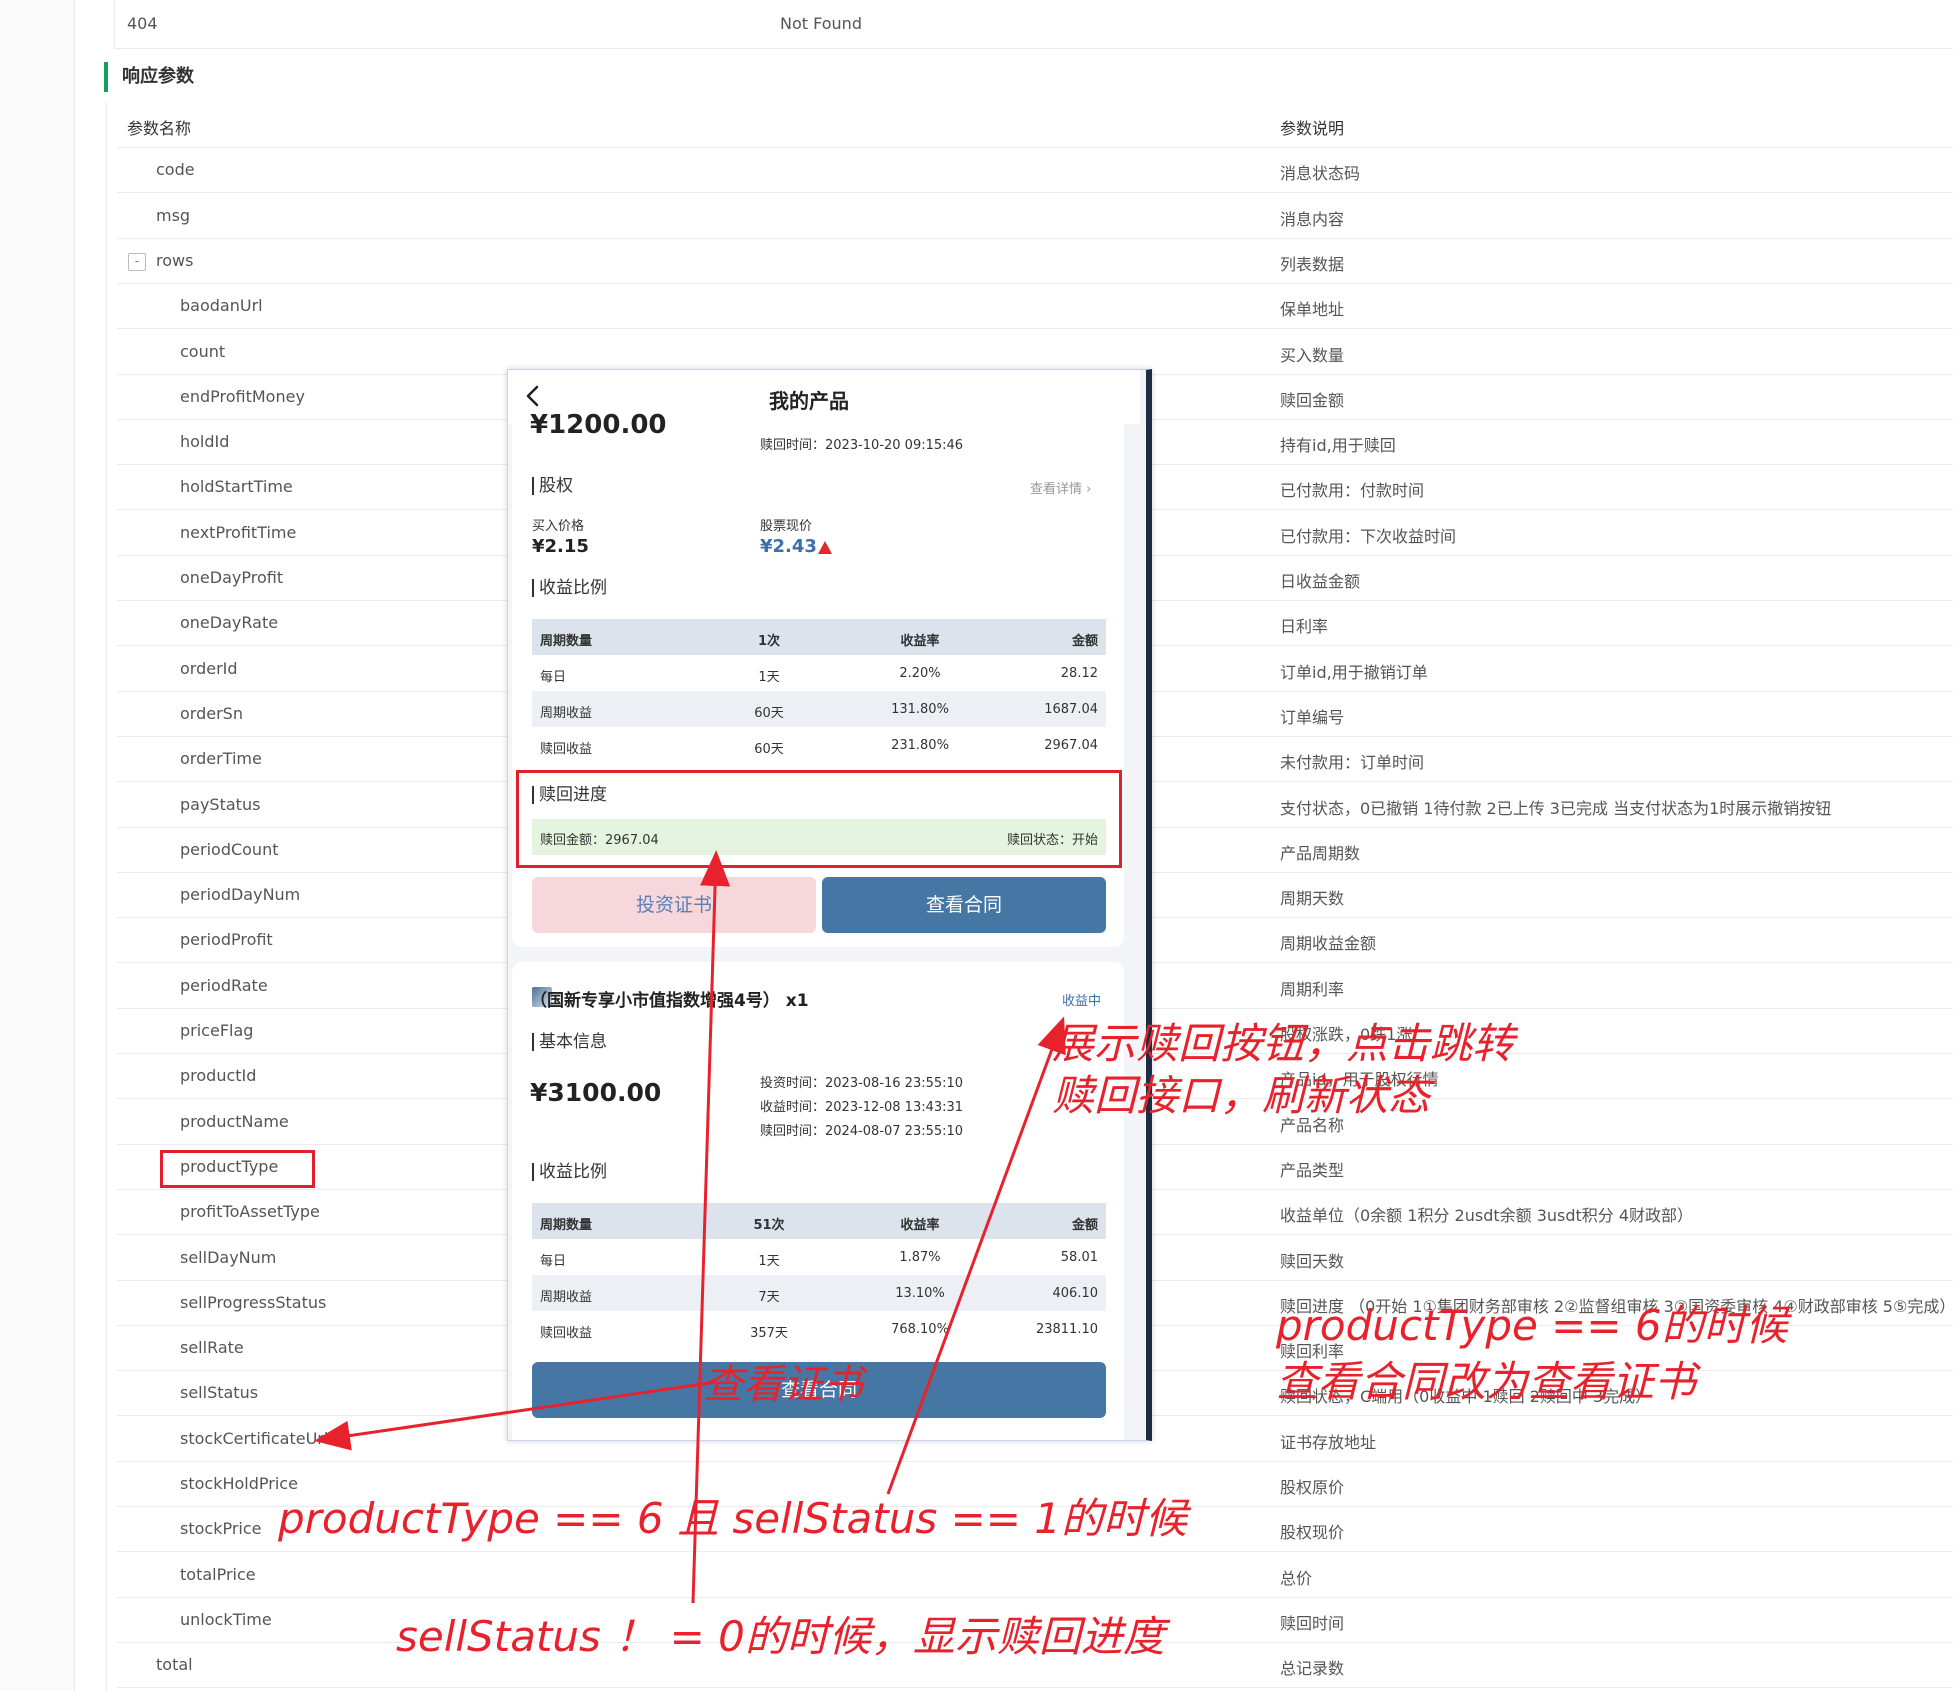  What do you see at coordinates (1283, 1070) in the screenshot?
I see `annotation-redeem-button: 展示赎回按钮，点击跳转 赎回接口，刷新状态` at bounding box center [1283, 1070].